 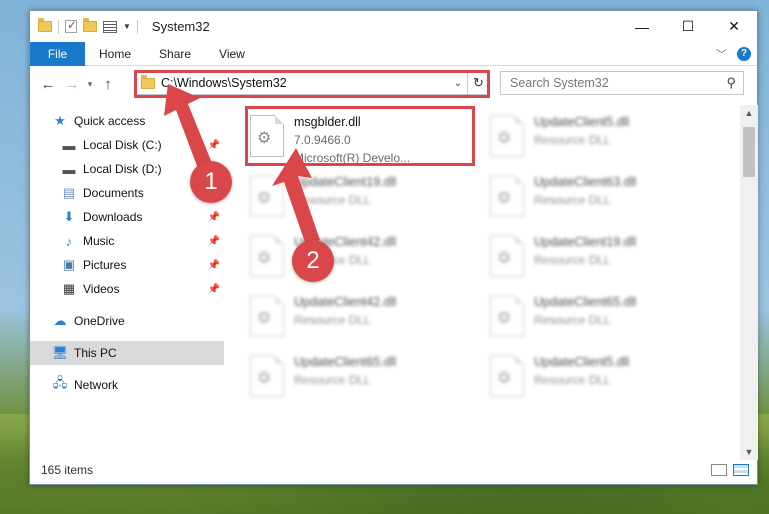 What do you see at coordinates (211, 182) in the screenshot?
I see `step-1-badge: 1` at bounding box center [211, 182].